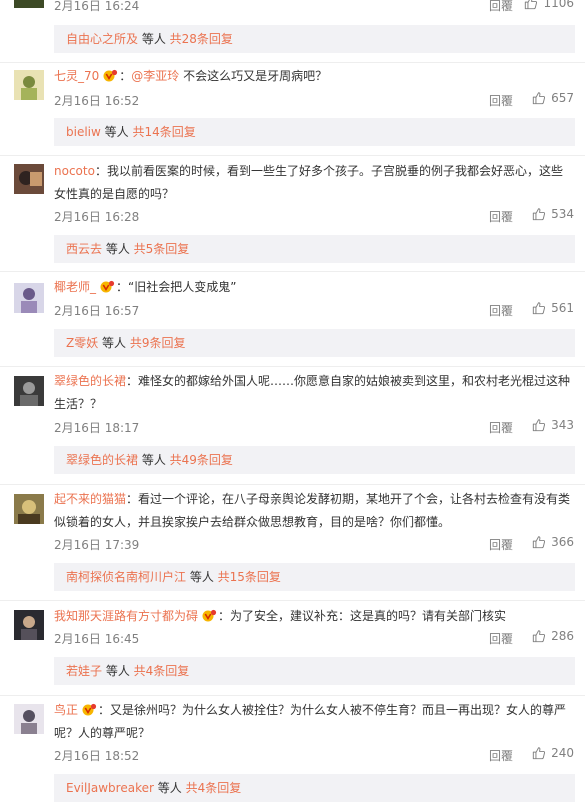  I want to click on sub-reply-more-link: 共28条回复, so click(201, 39).